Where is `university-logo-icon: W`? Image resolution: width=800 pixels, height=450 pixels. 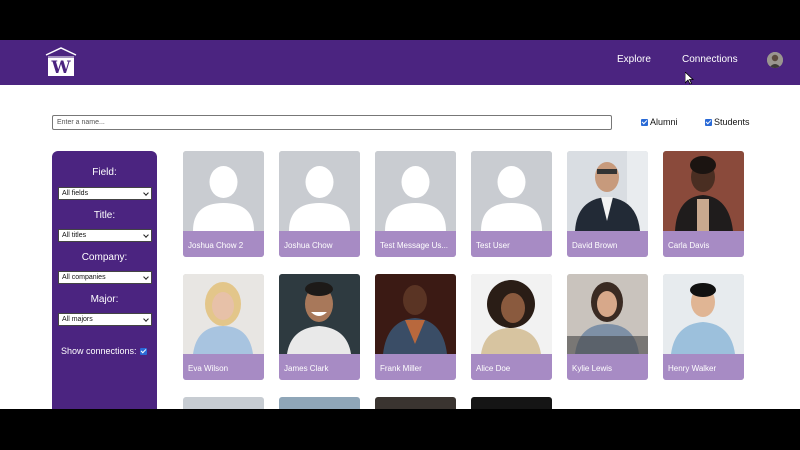 university-logo-icon: W is located at coordinates (61, 62).